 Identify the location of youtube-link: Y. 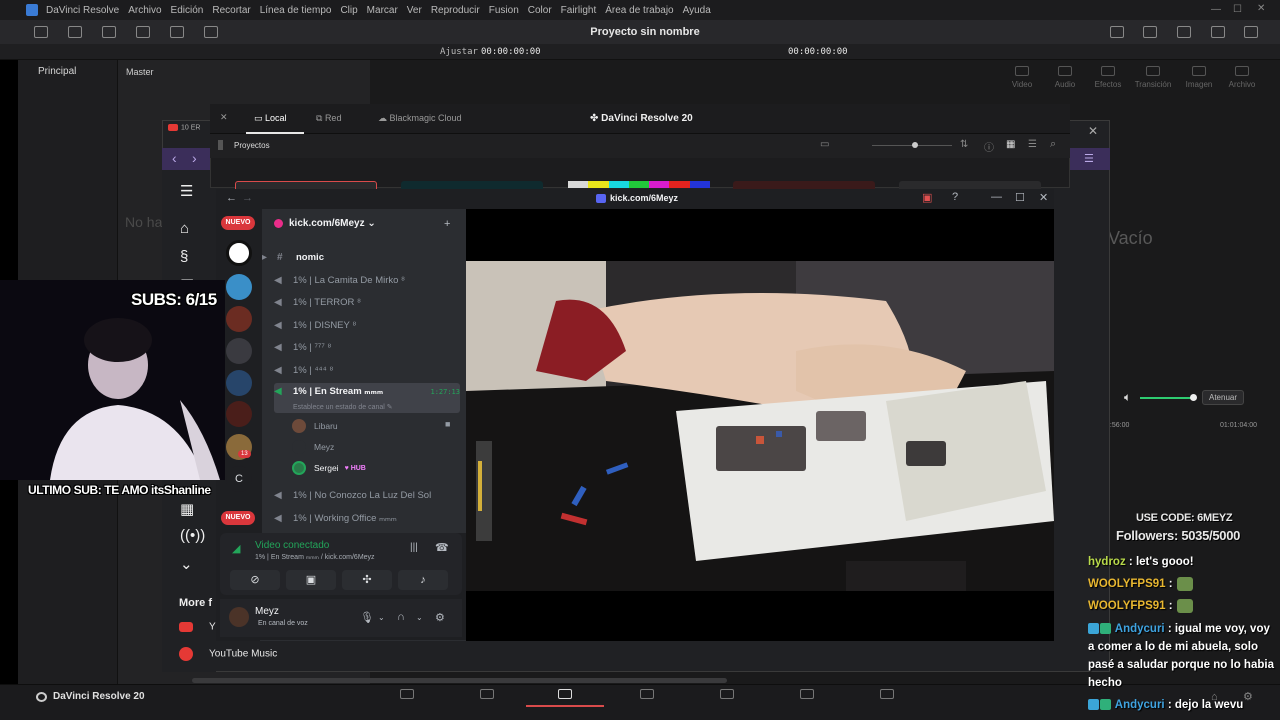
(197, 627).